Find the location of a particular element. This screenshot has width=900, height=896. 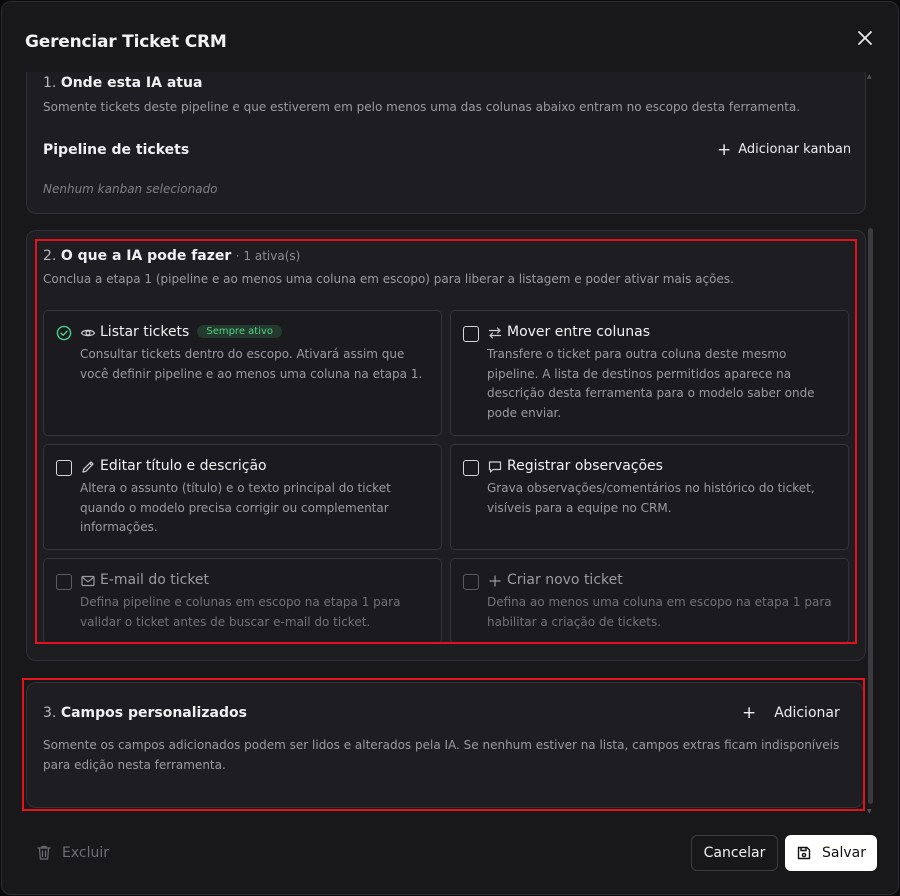

move-columns-checkbox is located at coordinates (471, 334).